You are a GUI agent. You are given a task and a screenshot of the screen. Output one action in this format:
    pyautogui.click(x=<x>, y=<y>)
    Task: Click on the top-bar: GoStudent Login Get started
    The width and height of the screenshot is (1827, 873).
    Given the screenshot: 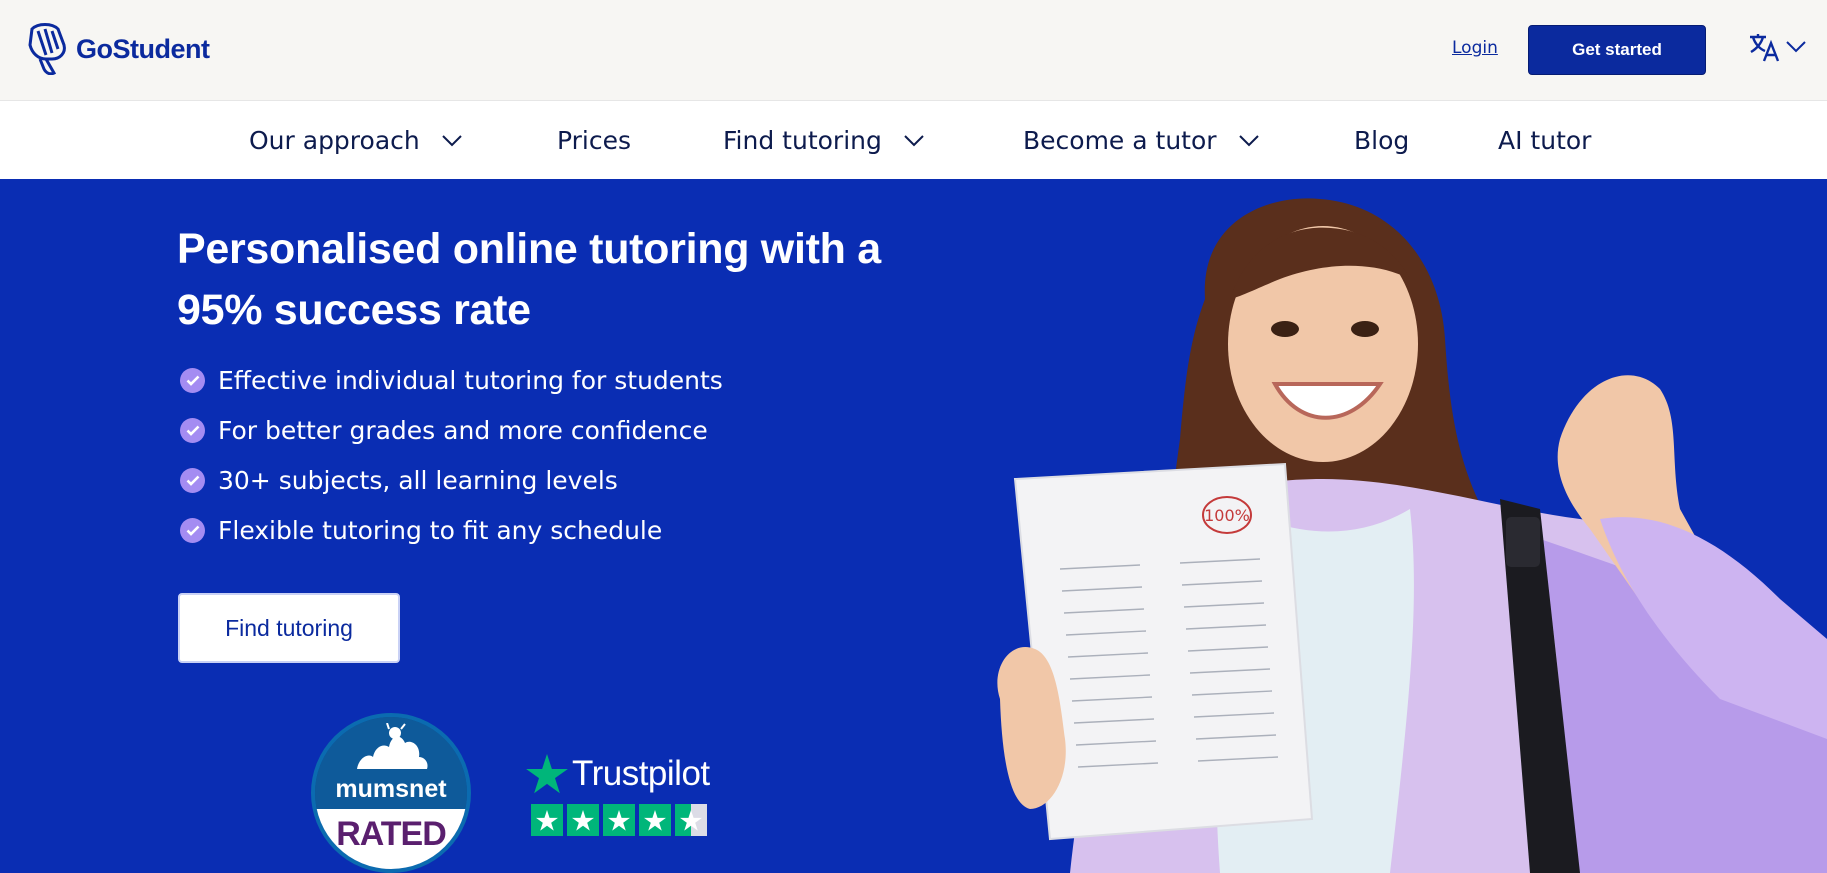 What is the action you would take?
    pyautogui.click(x=913, y=50)
    